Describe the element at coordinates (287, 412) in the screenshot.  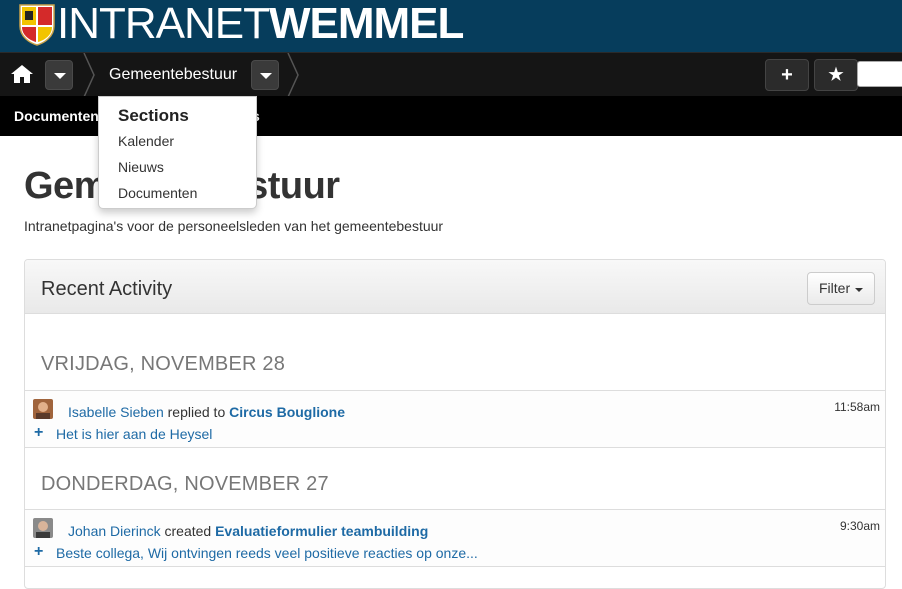
I see `activity-target-link: Circus Bouglione` at that location.